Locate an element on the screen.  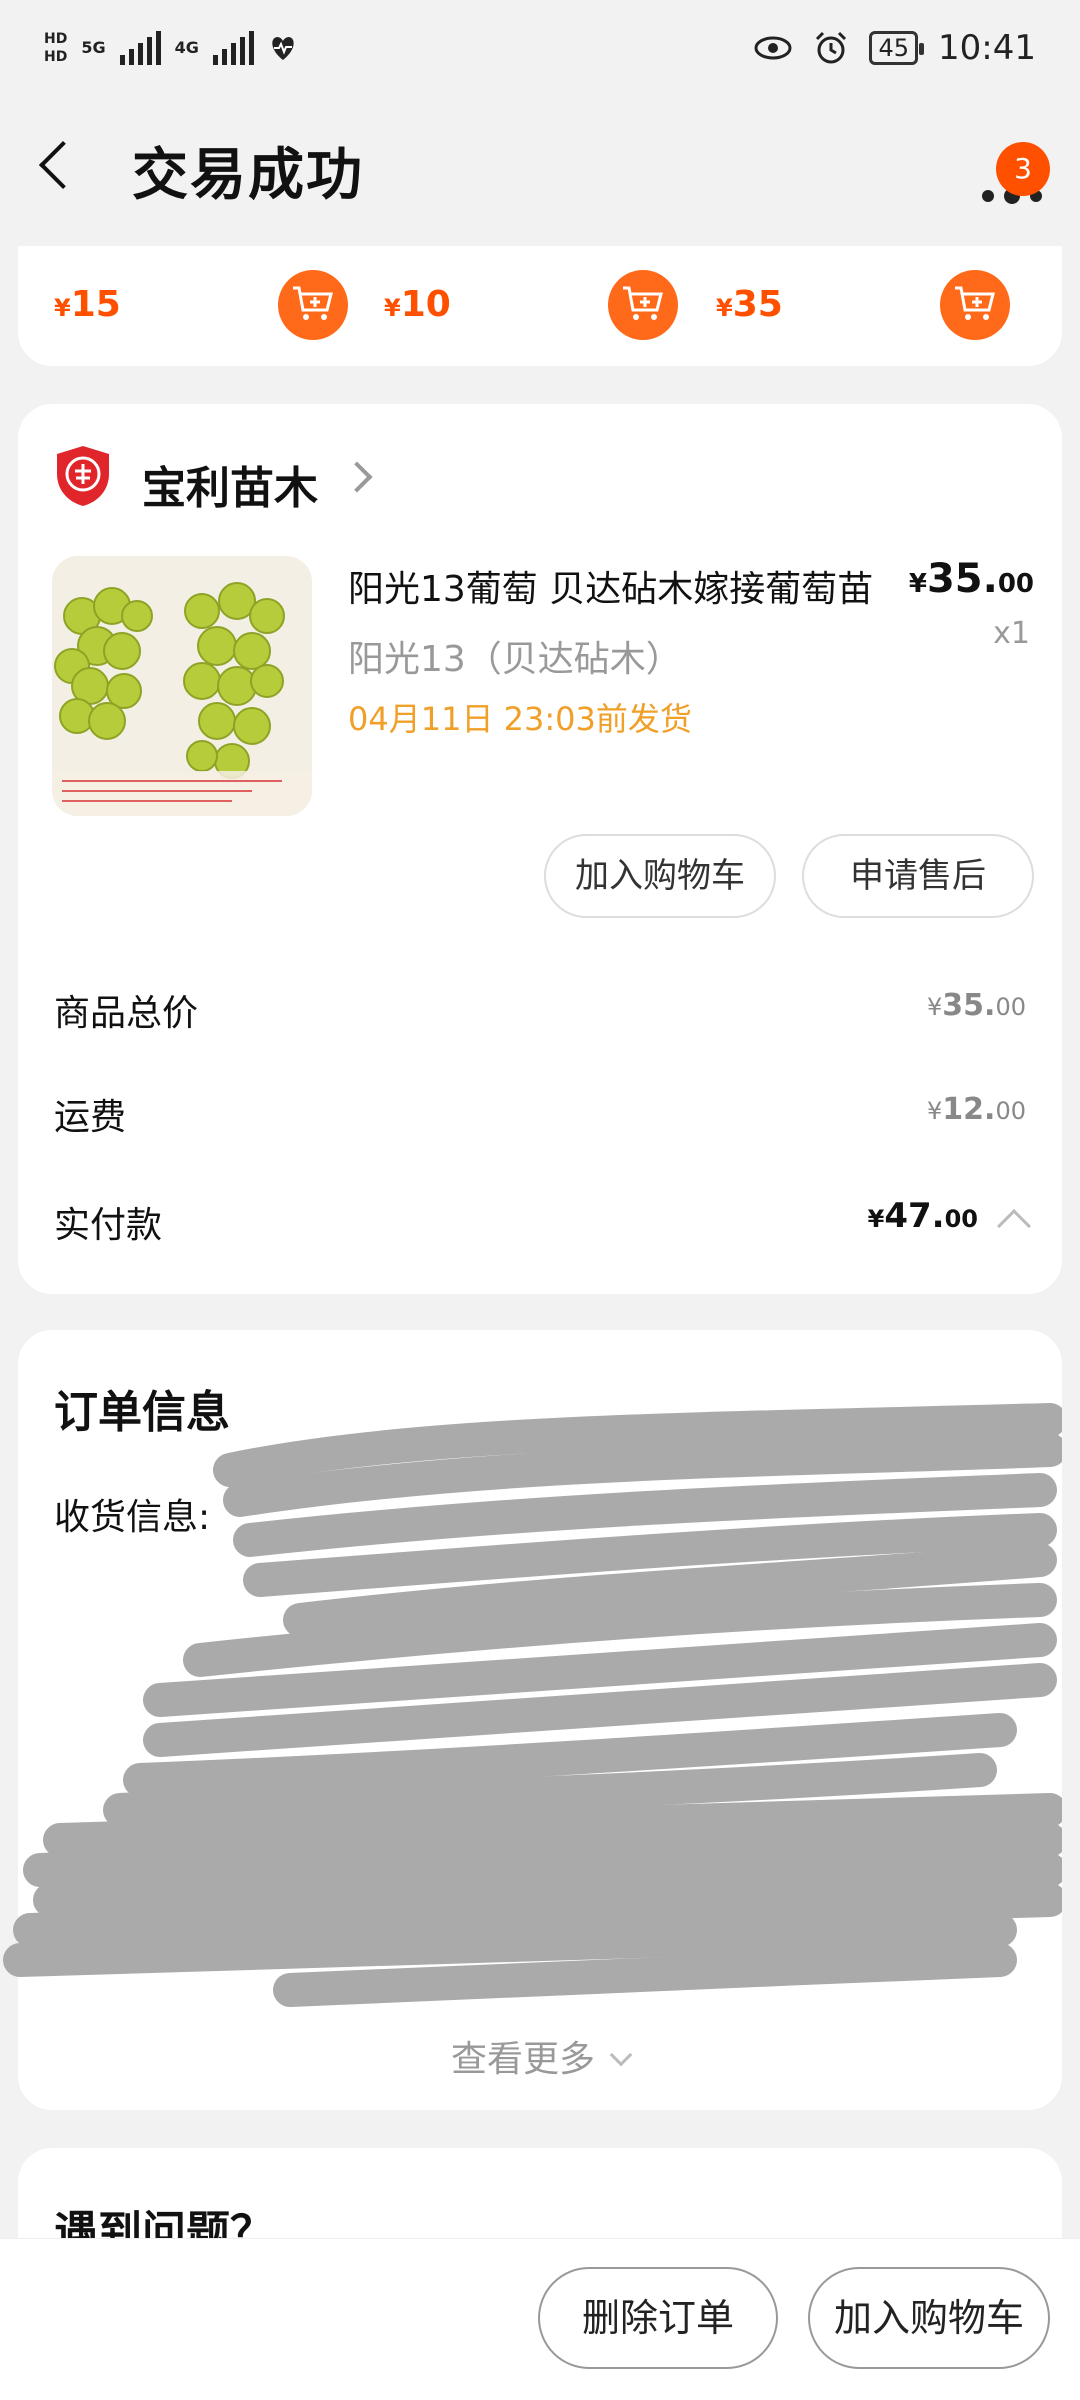
bottom-action-bar: 删除订单 加入购物车 is located at coordinates (540, 2319).